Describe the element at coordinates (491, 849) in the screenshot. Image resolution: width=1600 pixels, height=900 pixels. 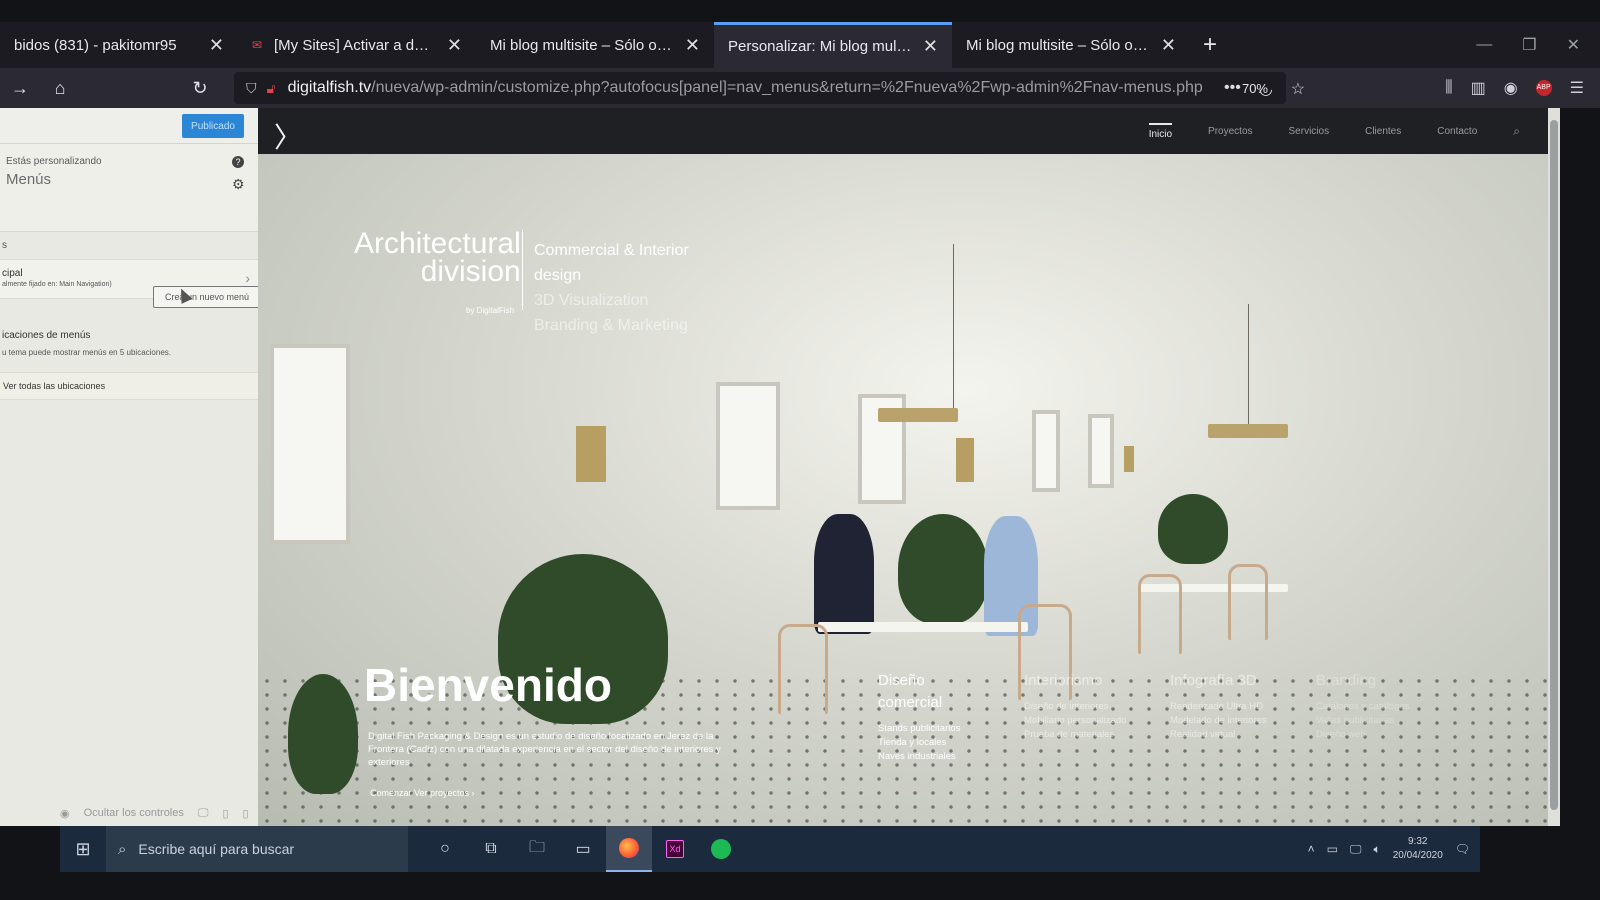
I see `task-view-icon: ⧉` at that location.